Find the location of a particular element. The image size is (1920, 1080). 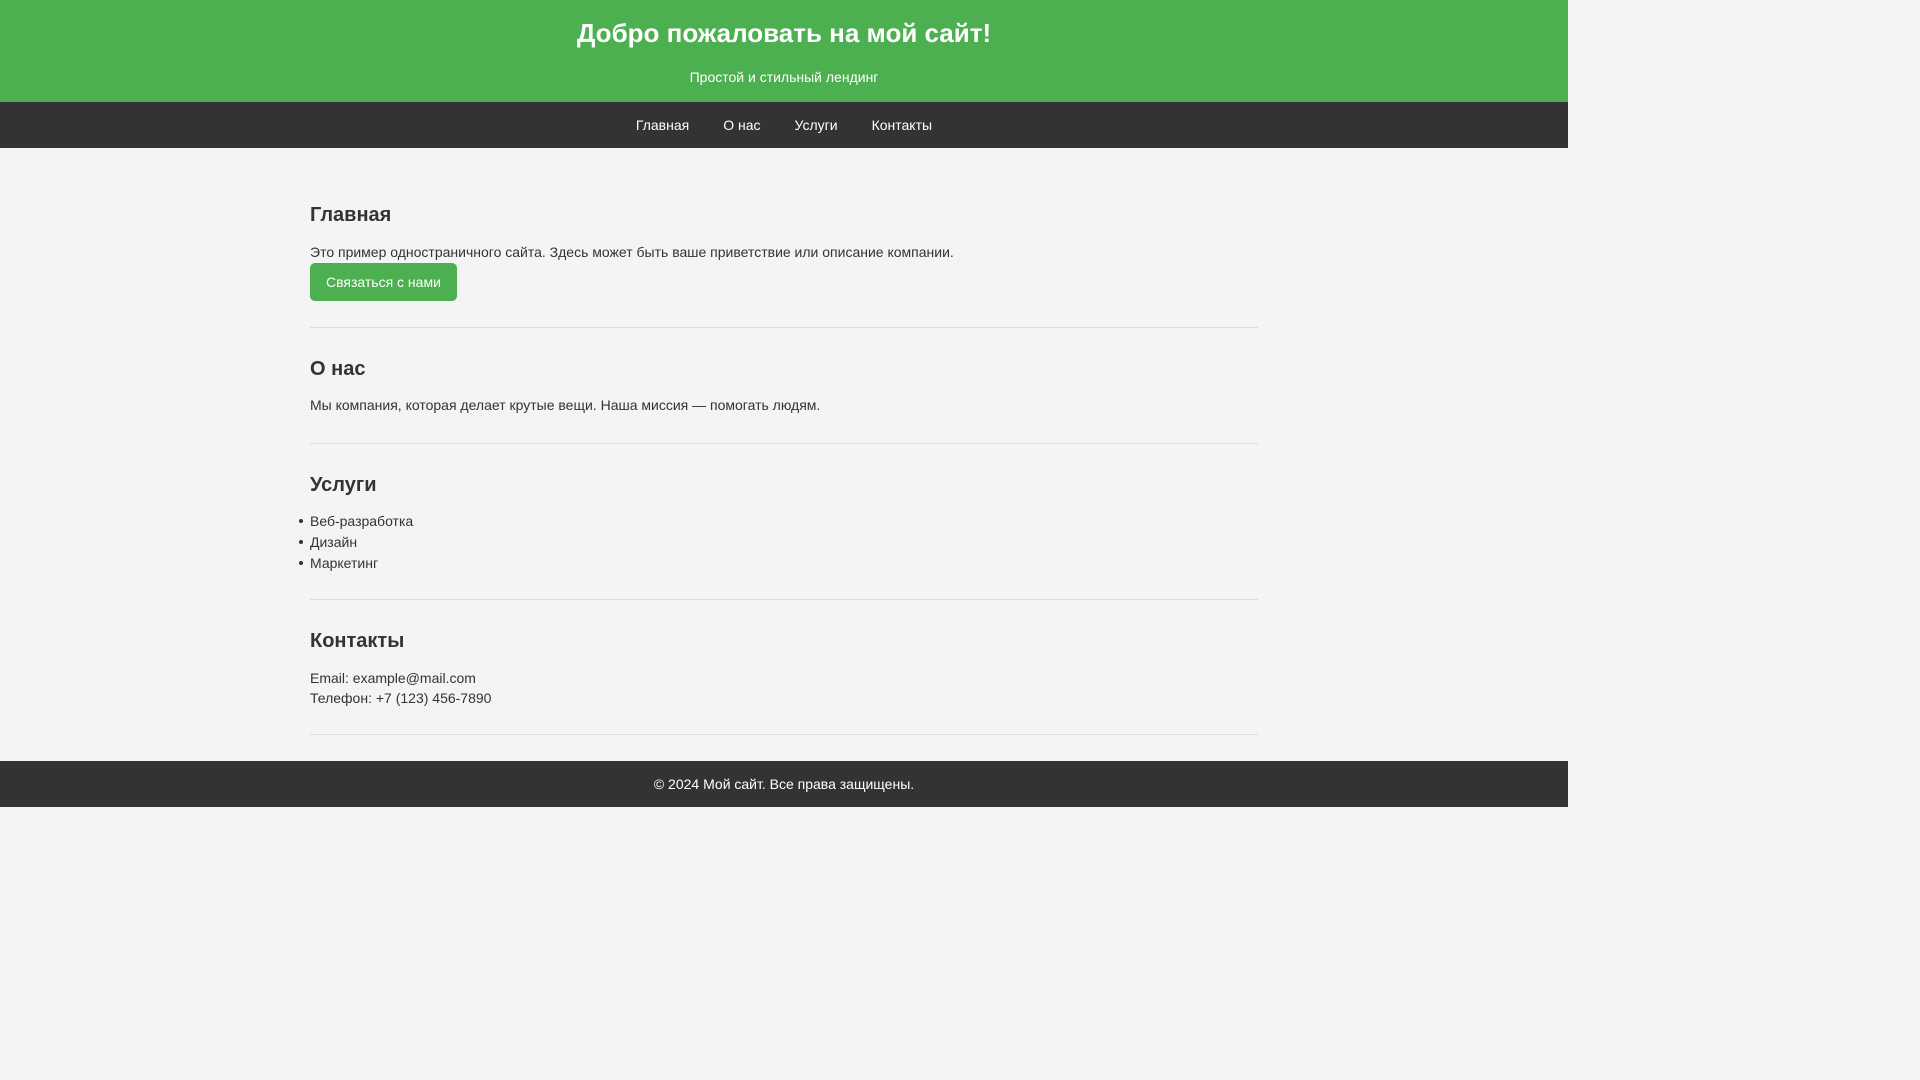

service-item-web-development: Веб-разработка is located at coordinates (778, 521).